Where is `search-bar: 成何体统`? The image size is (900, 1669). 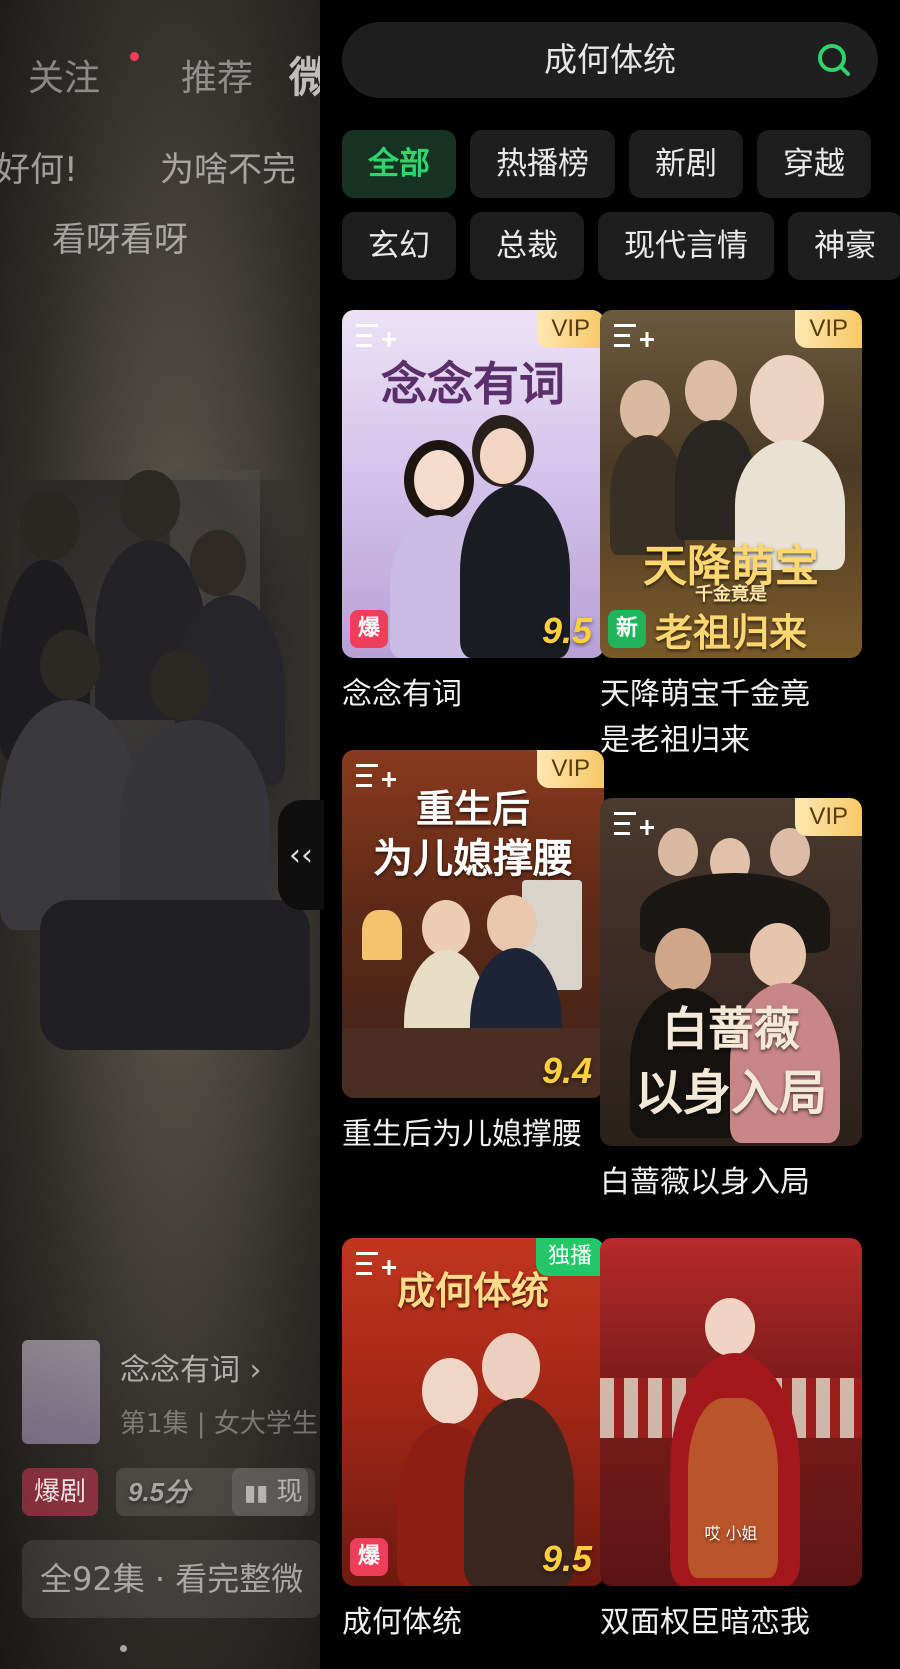
search-bar: 成何体统 is located at coordinates (610, 60).